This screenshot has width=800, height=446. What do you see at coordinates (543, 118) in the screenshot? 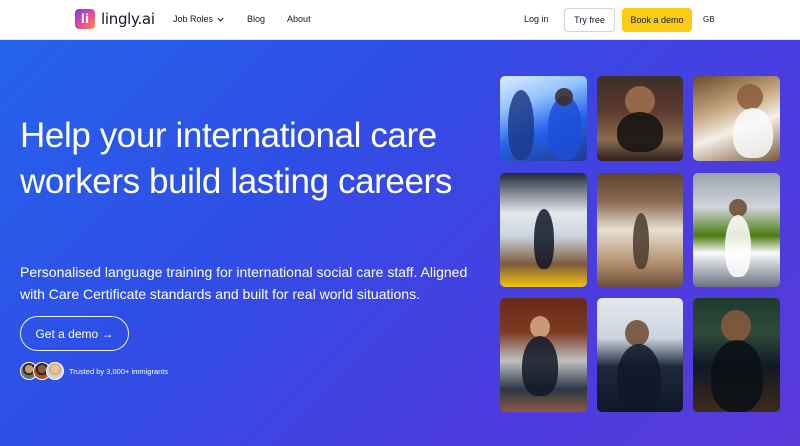
I see `care-worker-with-patient-photo` at bounding box center [543, 118].